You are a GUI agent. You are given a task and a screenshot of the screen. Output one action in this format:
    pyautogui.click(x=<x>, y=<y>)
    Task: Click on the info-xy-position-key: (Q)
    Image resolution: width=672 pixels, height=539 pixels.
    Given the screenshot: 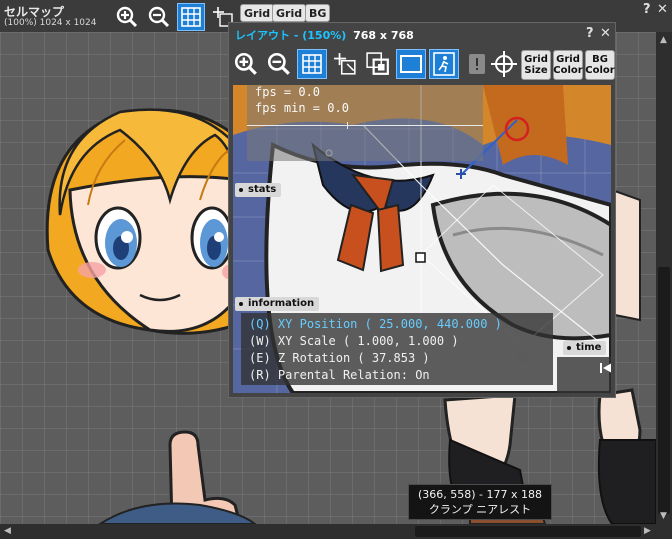 What is the action you would take?
    pyautogui.click(x=260, y=324)
    